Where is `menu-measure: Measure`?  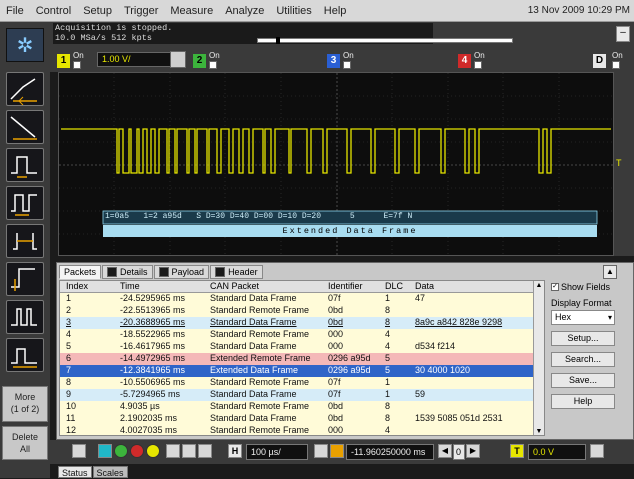 menu-measure: Measure is located at coordinates (191, 11).